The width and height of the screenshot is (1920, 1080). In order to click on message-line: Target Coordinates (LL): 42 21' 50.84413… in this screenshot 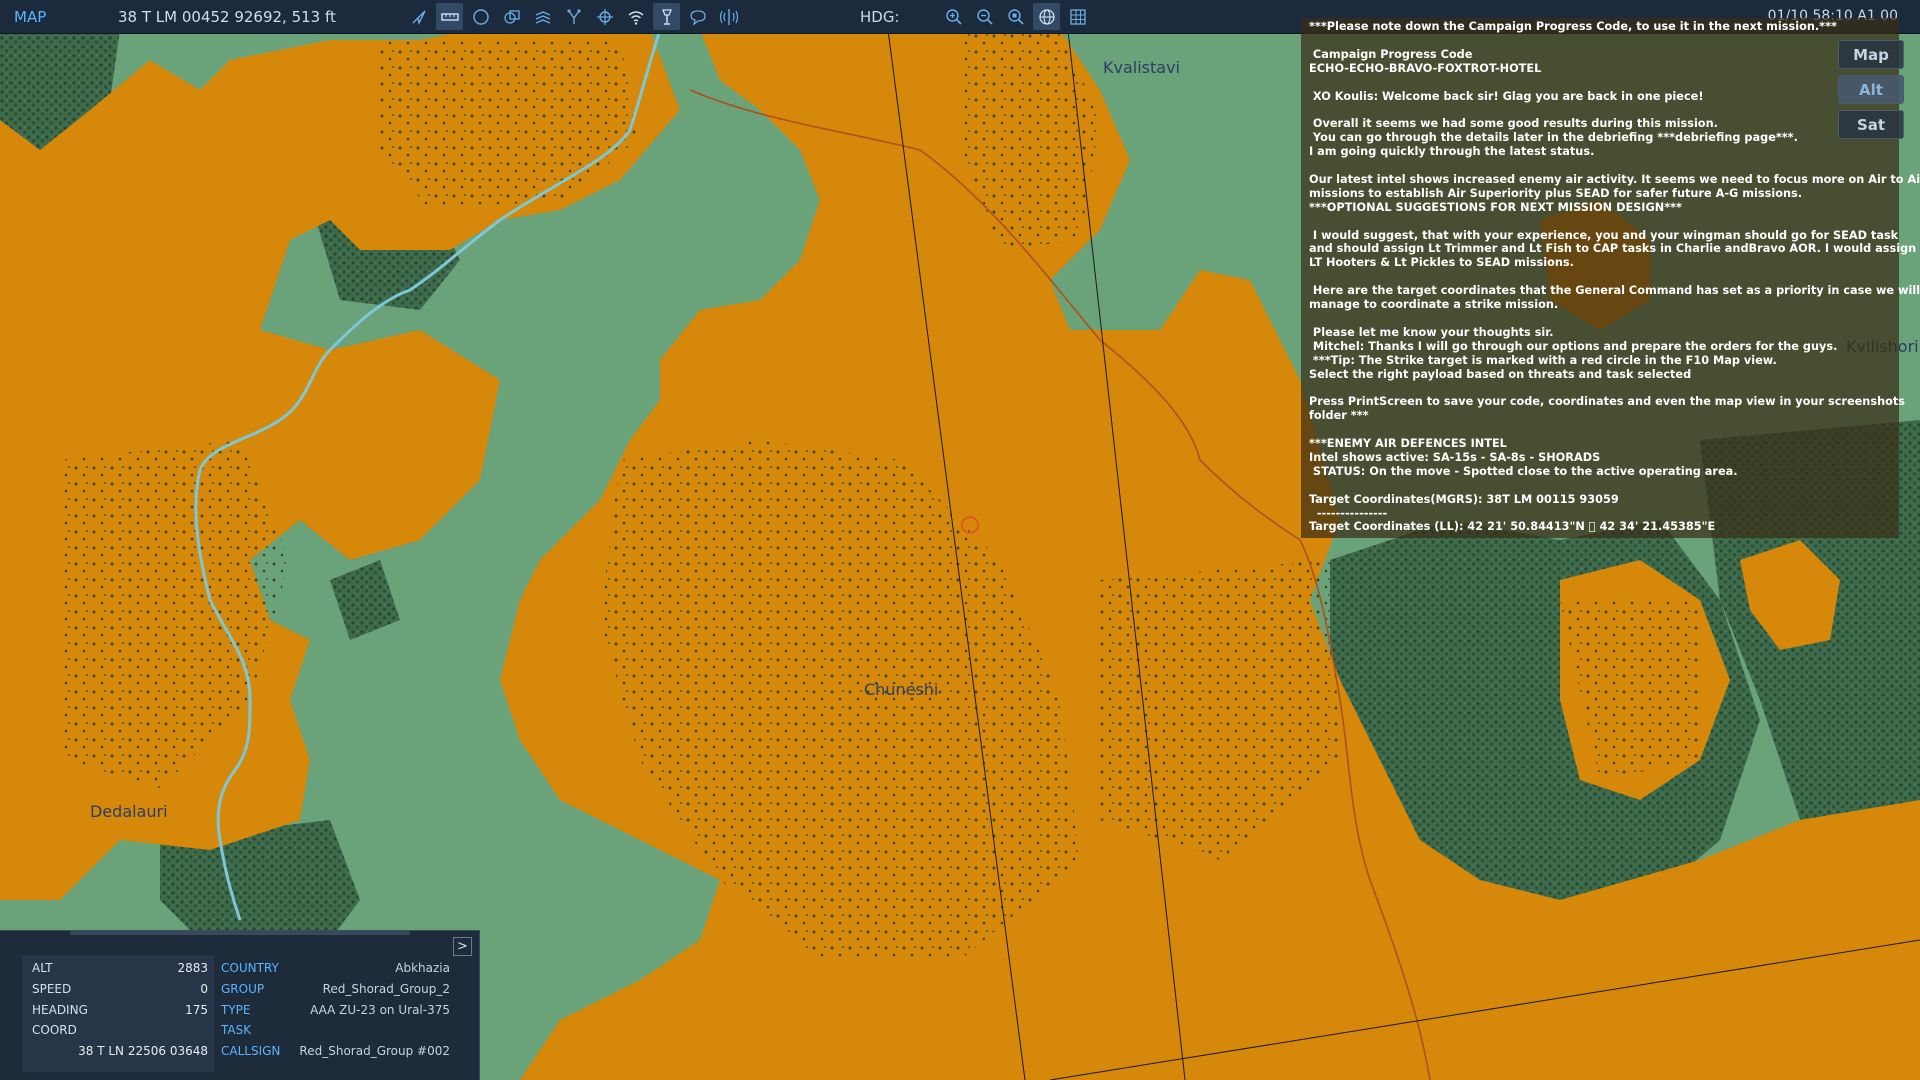, I will do `click(1512, 527)`.